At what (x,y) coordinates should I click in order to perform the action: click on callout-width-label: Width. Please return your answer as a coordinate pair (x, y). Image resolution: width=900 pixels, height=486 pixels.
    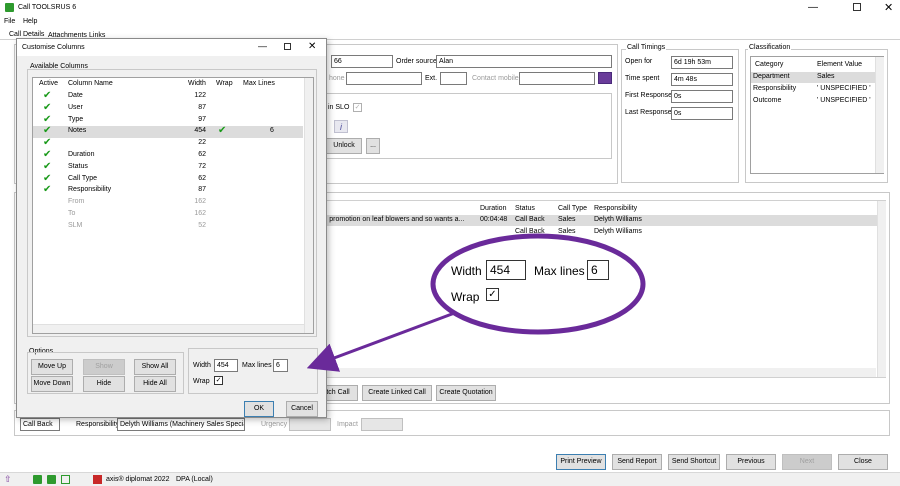
    Looking at the image, I should click on (466, 271).